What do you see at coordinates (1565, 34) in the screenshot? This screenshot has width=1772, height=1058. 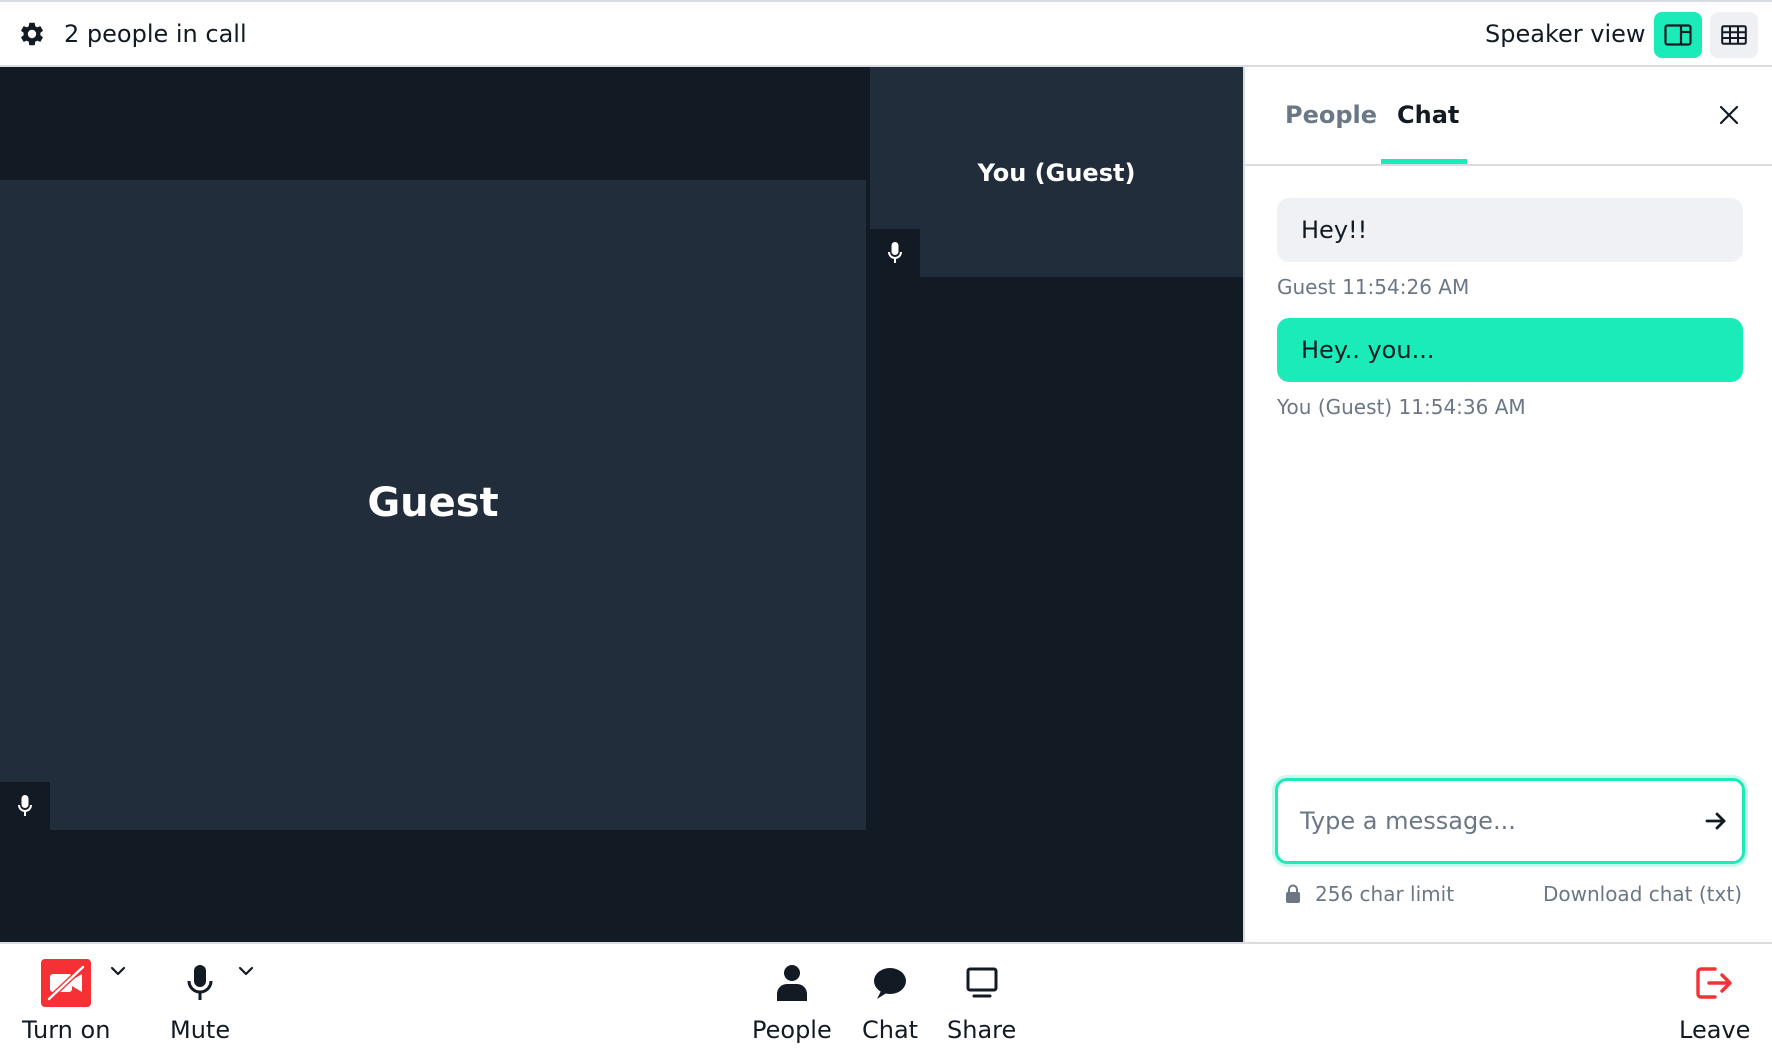 I see `view-mode-label: Speaker view` at bounding box center [1565, 34].